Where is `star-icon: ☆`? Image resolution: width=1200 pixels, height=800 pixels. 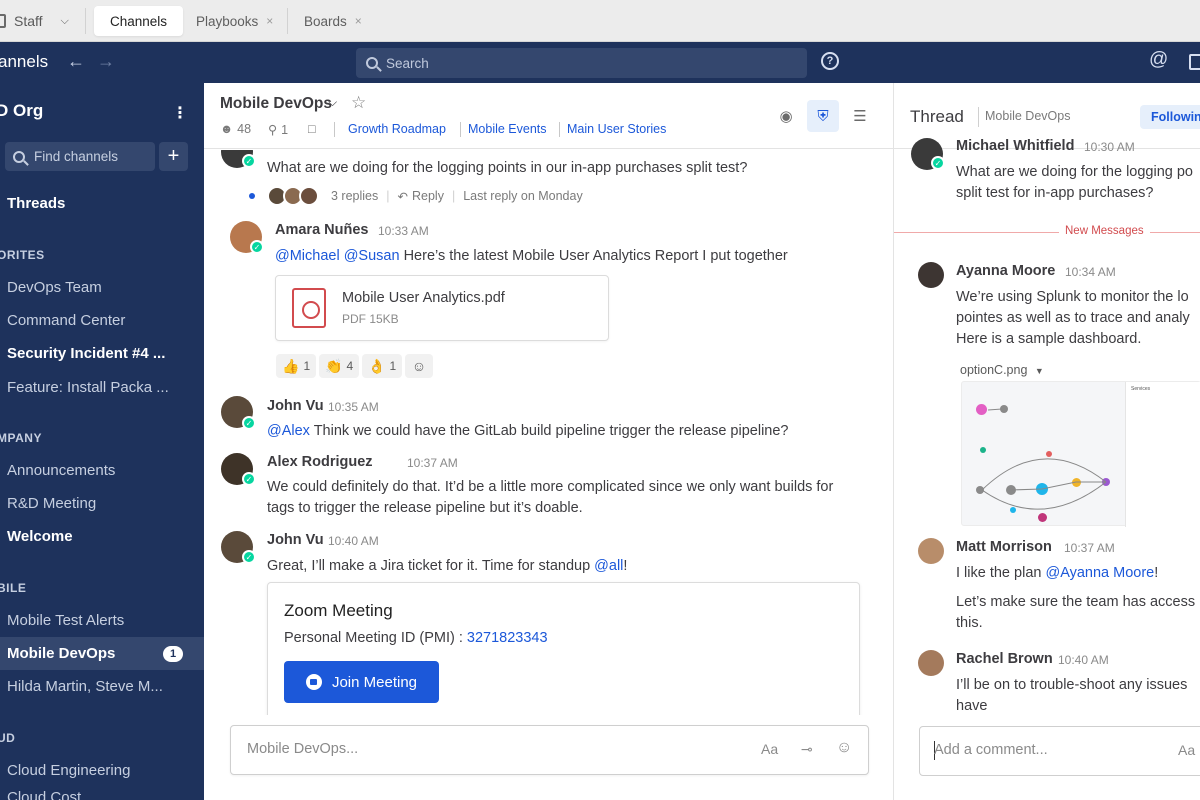
star-icon: ☆ is located at coordinates (358, 103).